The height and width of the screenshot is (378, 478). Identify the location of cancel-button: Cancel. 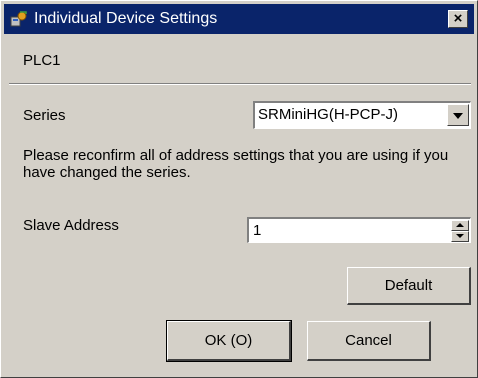
(369, 341).